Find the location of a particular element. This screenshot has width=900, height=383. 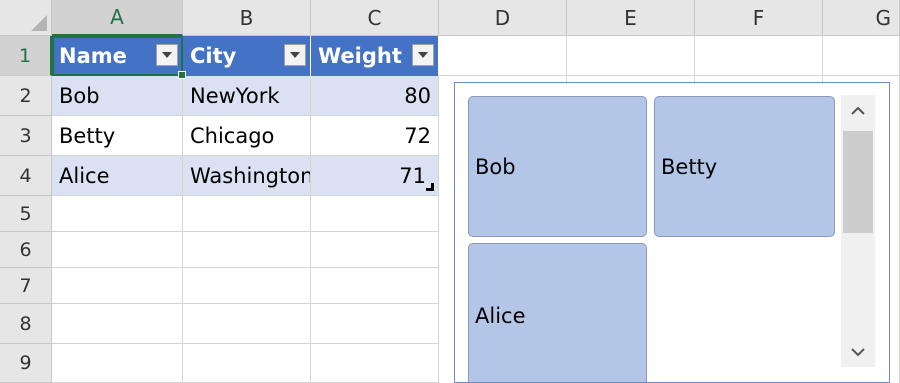

table-cell-weight: 71 is located at coordinates (375, 176).